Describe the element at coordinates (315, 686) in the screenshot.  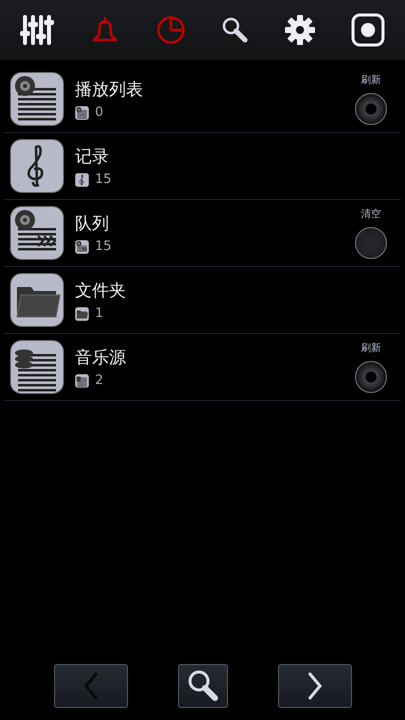
I see `forward-button` at that location.